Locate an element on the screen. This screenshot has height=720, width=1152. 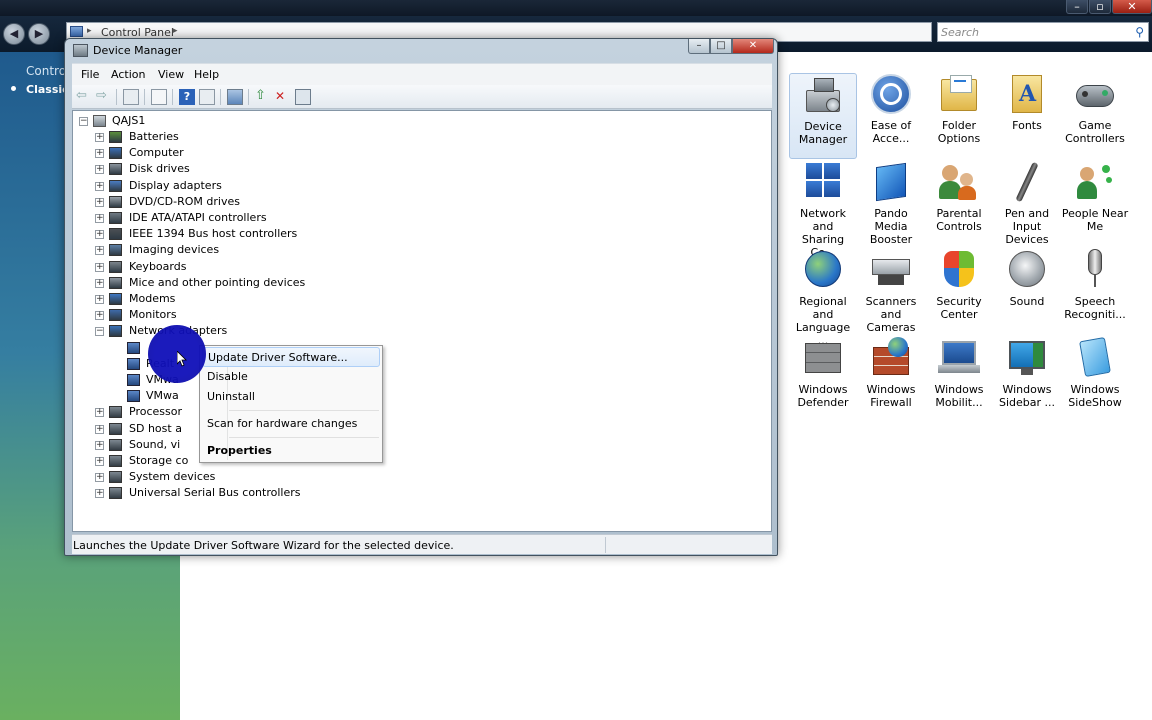
cp-item-people-near-me: People Near Me is located at coordinates (1095, 204).